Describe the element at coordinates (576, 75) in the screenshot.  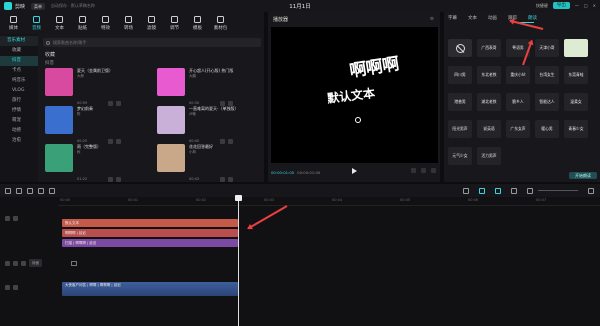
I see `voice-option: 东莞青蛙` at that location.